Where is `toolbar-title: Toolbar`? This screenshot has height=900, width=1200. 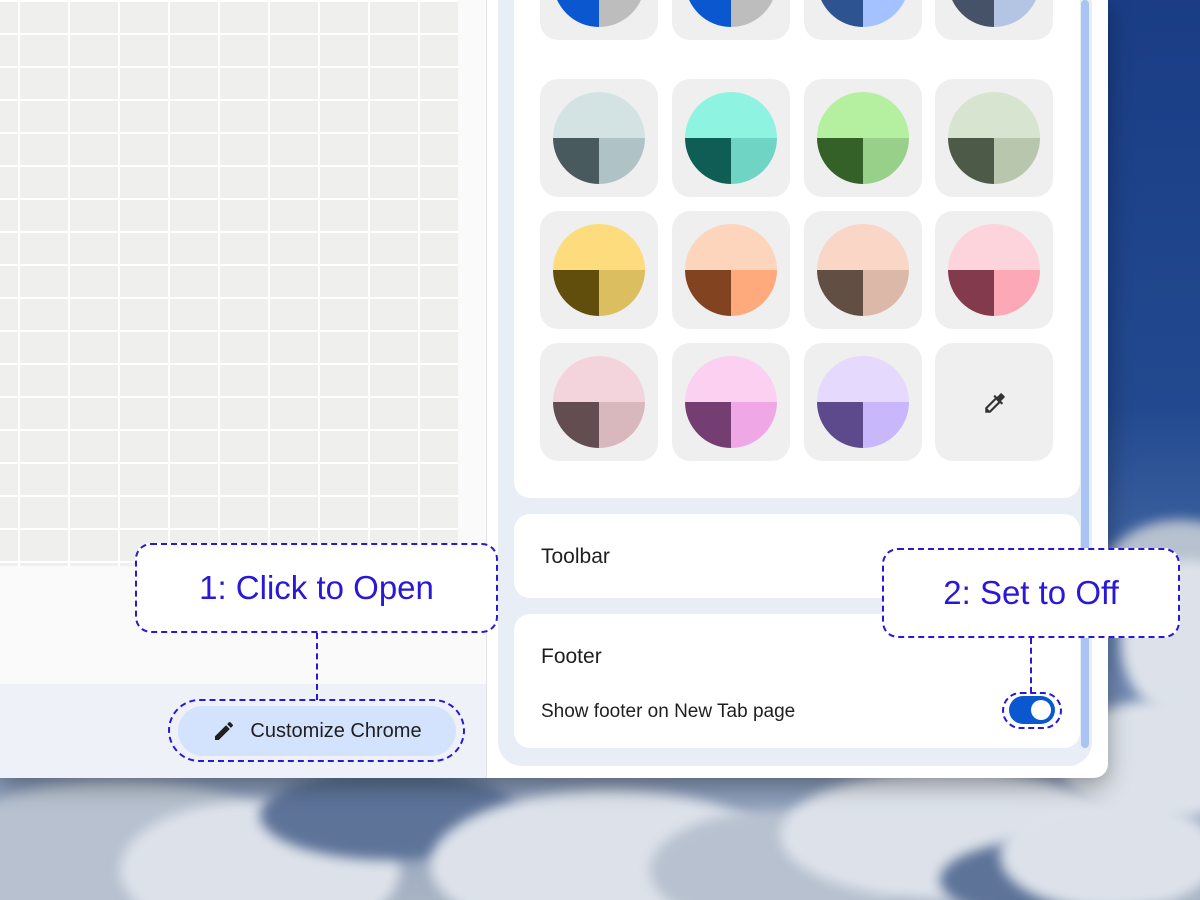
toolbar-title: Toolbar is located at coordinates (575, 556).